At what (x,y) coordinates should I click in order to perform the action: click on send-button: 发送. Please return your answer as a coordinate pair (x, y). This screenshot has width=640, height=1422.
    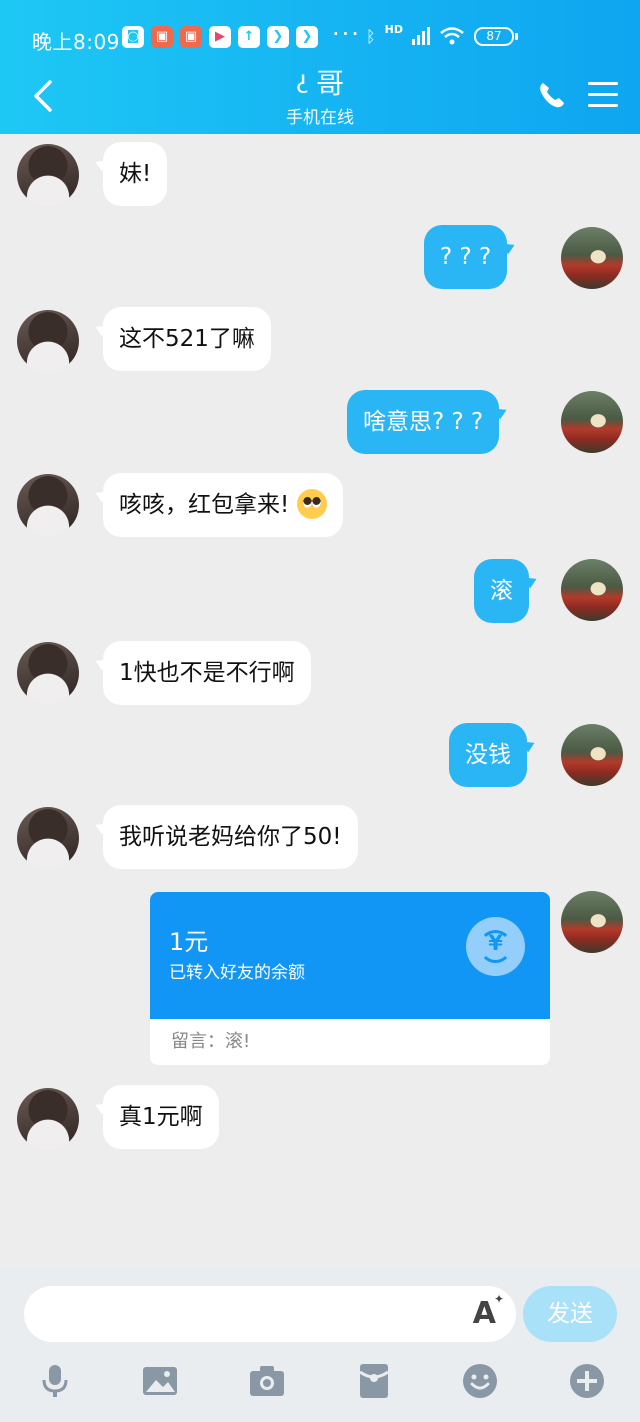
    Looking at the image, I should click on (570, 1314).